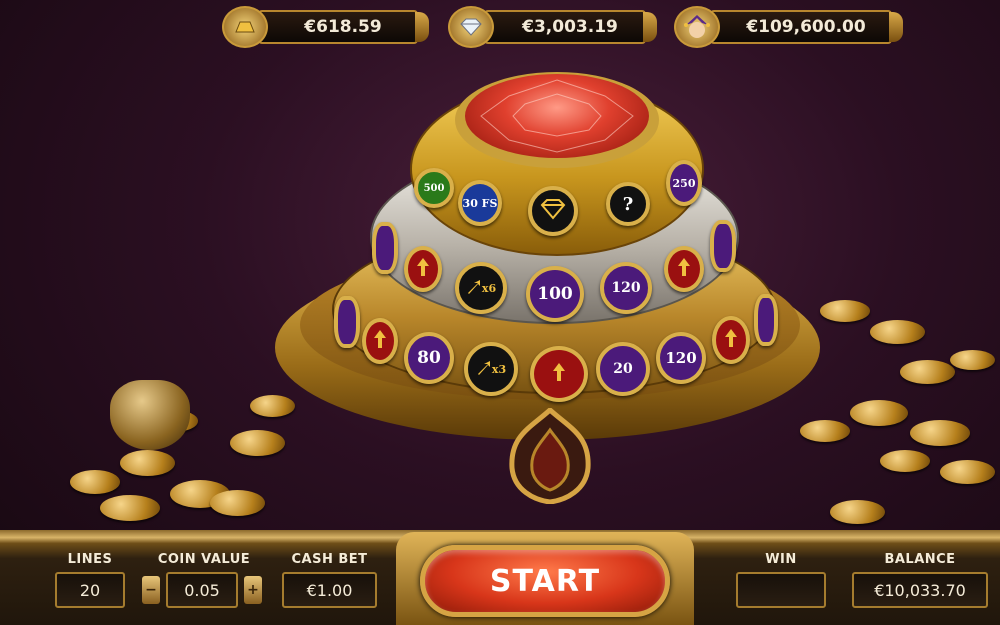  What do you see at coordinates (150, 415) in the screenshot?
I see `gold-pot` at bounding box center [150, 415].